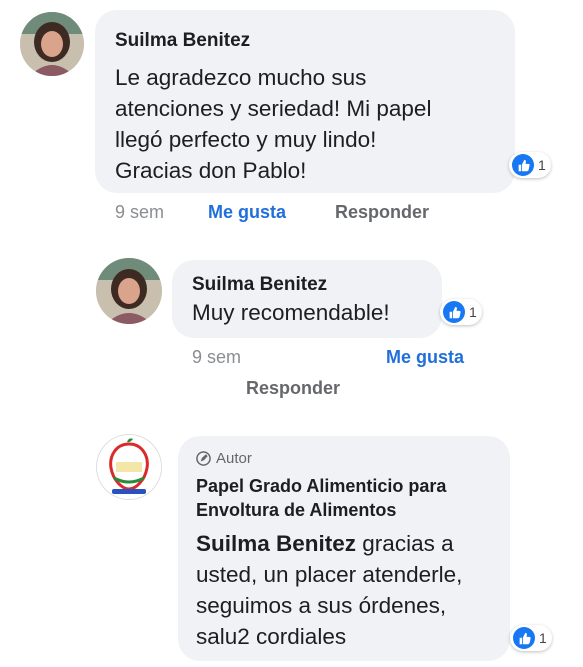  What do you see at coordinates (234, 458) in the screenshot?
I see `author-badge-label: Autor` at bounding box center [234, 458].